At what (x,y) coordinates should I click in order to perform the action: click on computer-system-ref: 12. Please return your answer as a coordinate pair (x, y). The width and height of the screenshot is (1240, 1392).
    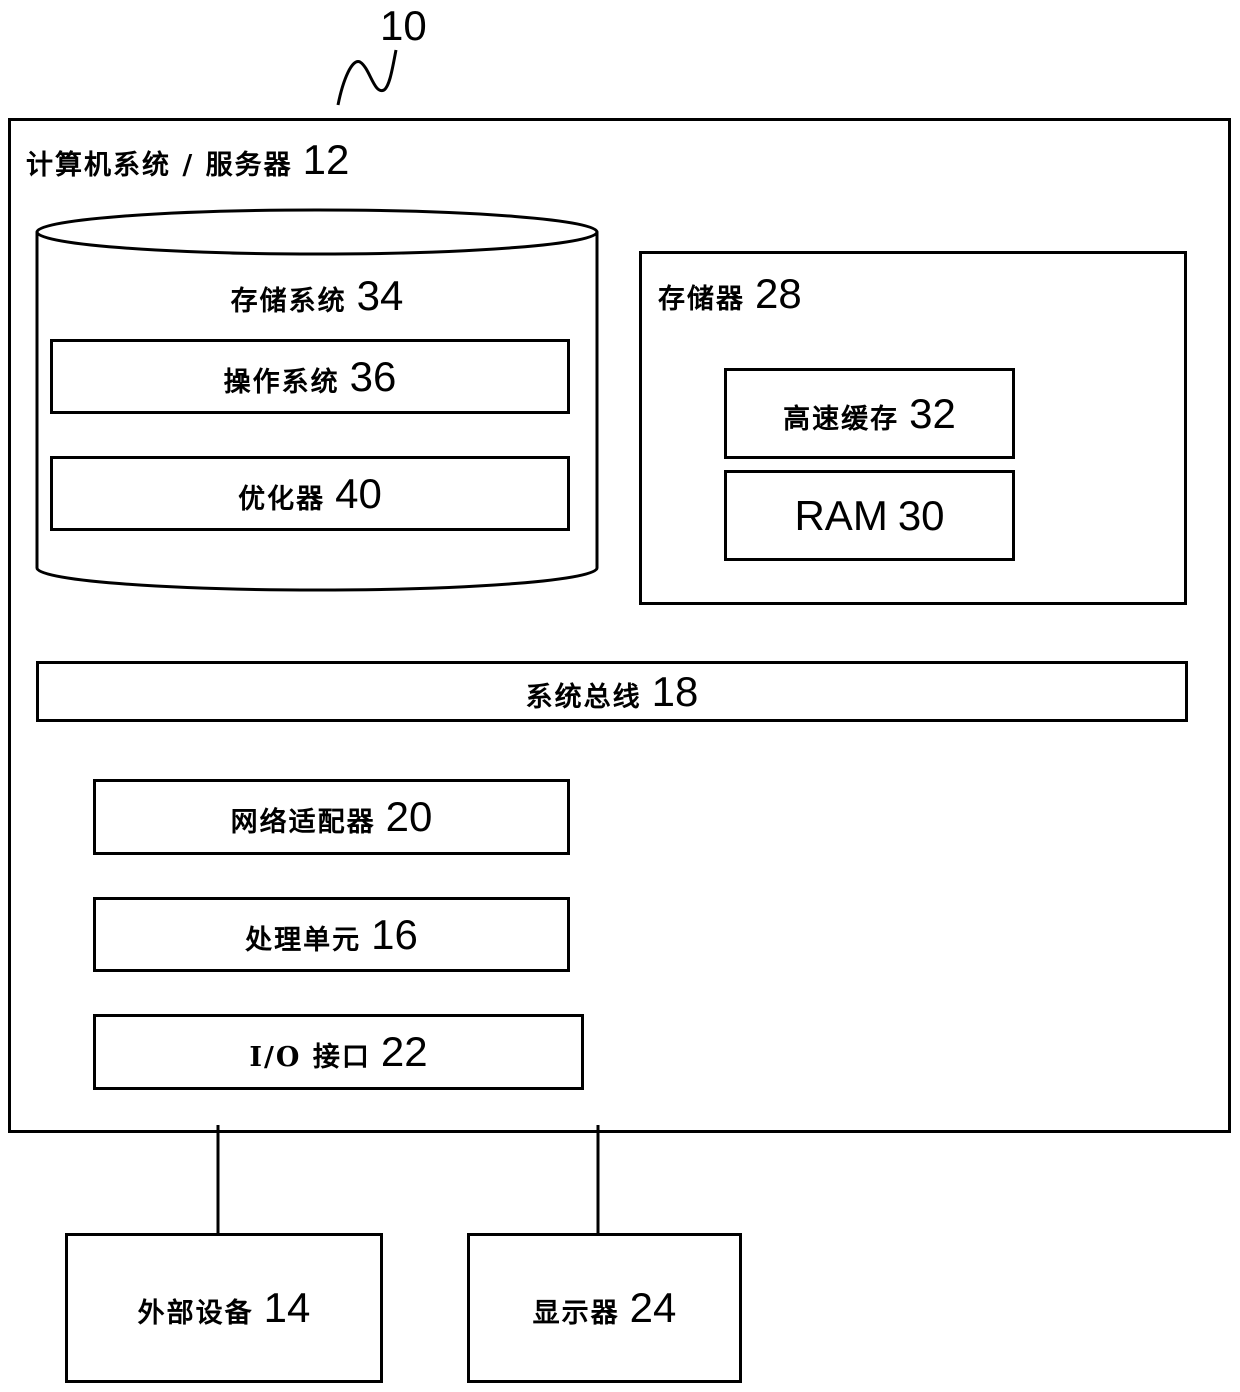
    Looking at the image, I should click on (326, 159).